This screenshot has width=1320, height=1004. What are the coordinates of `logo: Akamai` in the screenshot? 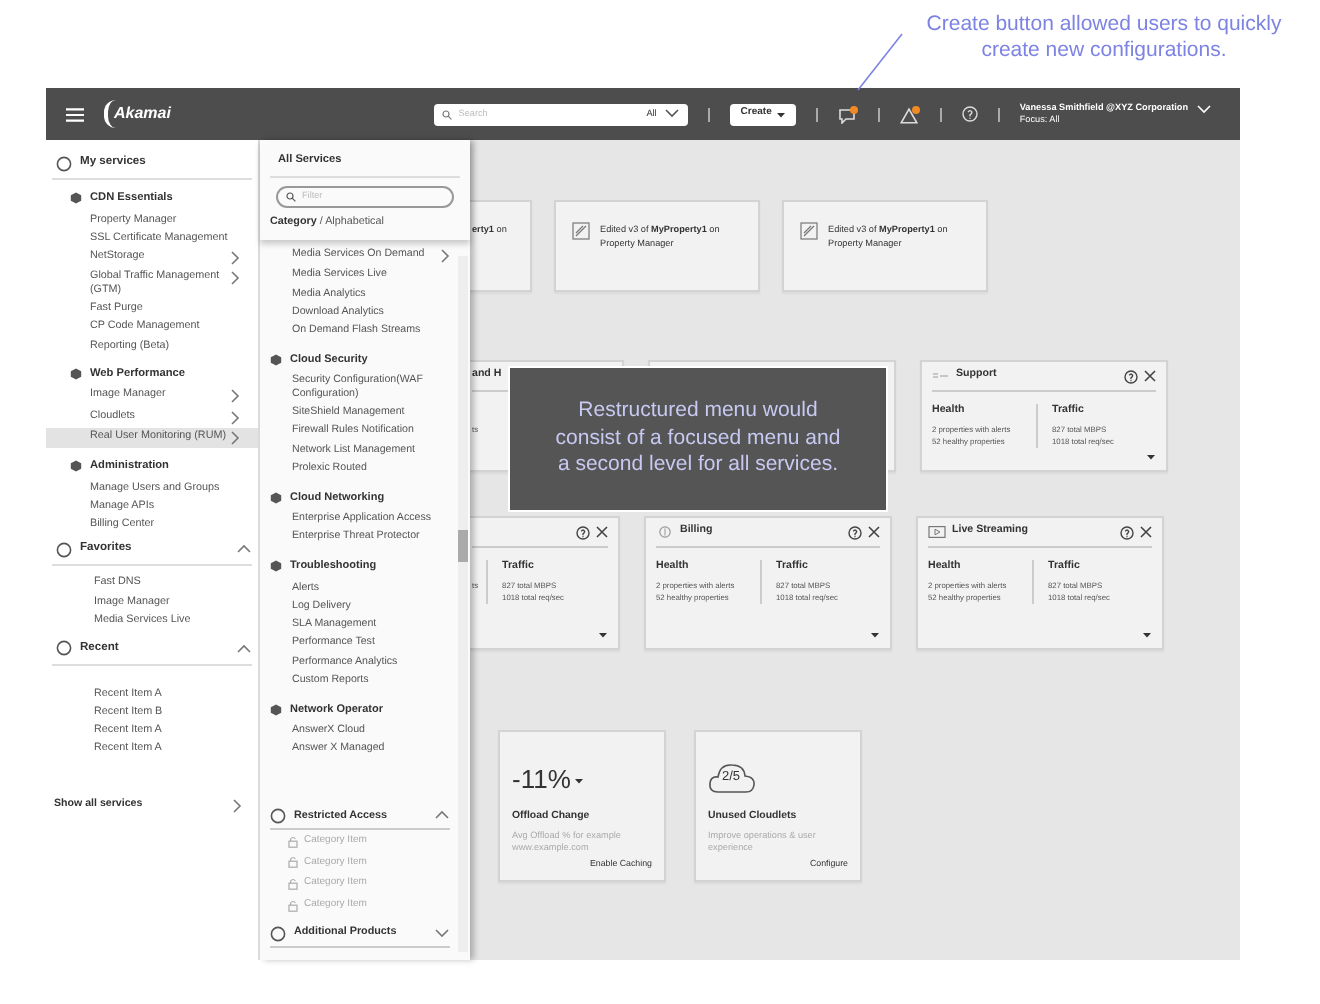 It's located at (139, 114).